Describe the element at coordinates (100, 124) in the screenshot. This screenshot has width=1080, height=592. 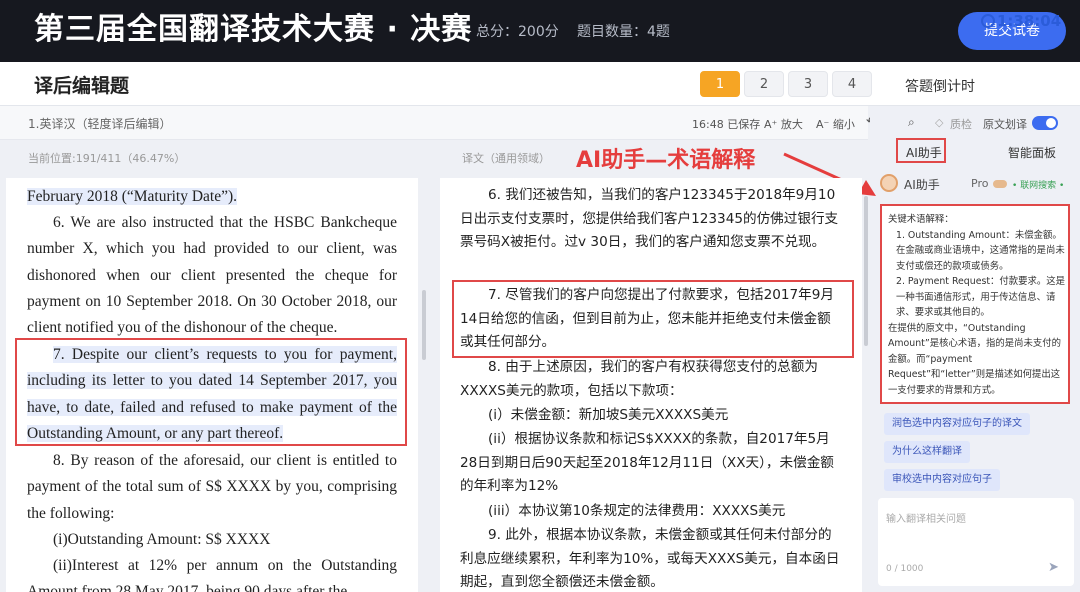
I see `task-label: 1.英译汉（轻度译后编辑）` at that location.